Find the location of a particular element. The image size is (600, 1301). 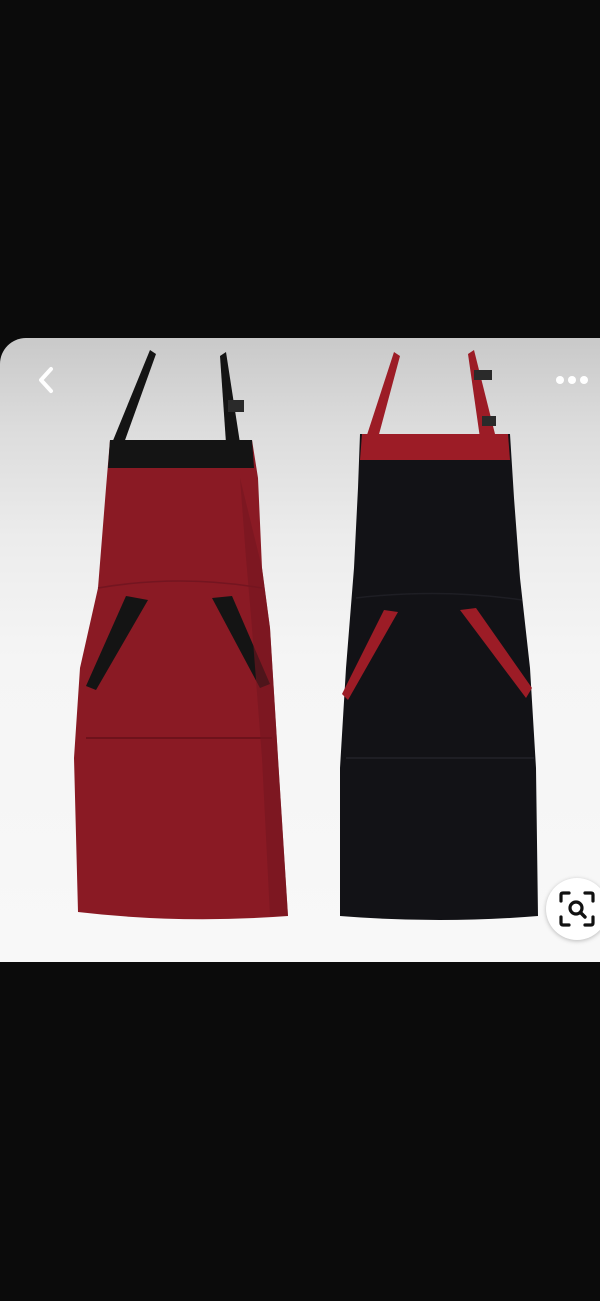

chevron-left-icon is located at coordinates (46, 380).